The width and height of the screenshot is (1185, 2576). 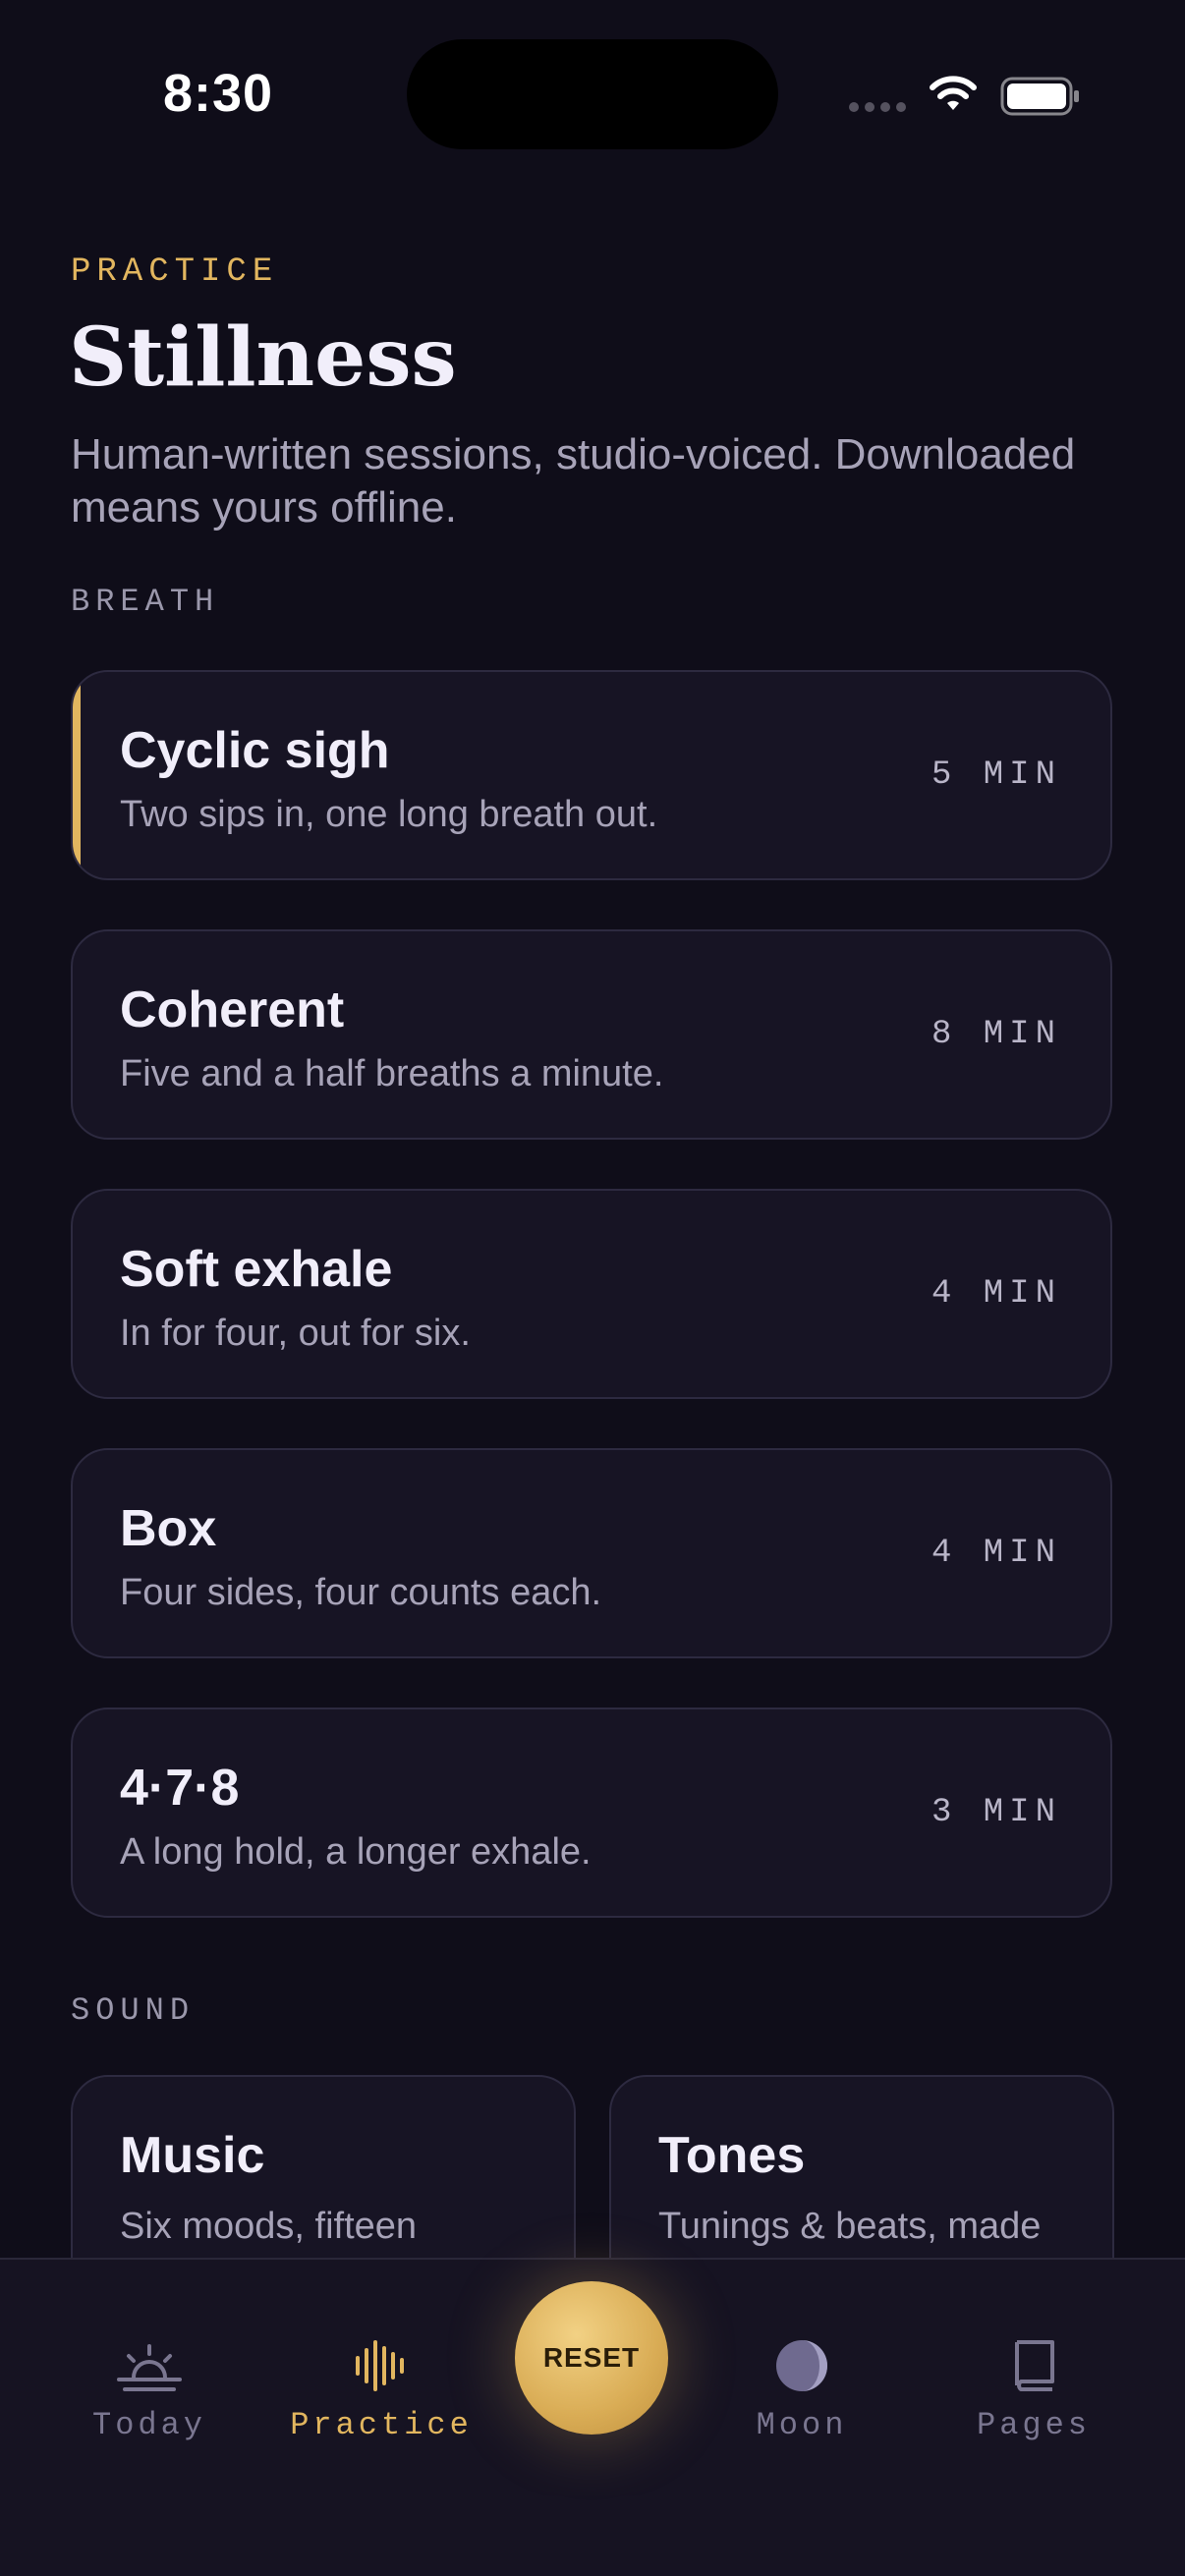 What do you see at coordinates (592, 2358) in the screenshot?
I see `reset-button: RESET` at bounding box center [592, 2358].